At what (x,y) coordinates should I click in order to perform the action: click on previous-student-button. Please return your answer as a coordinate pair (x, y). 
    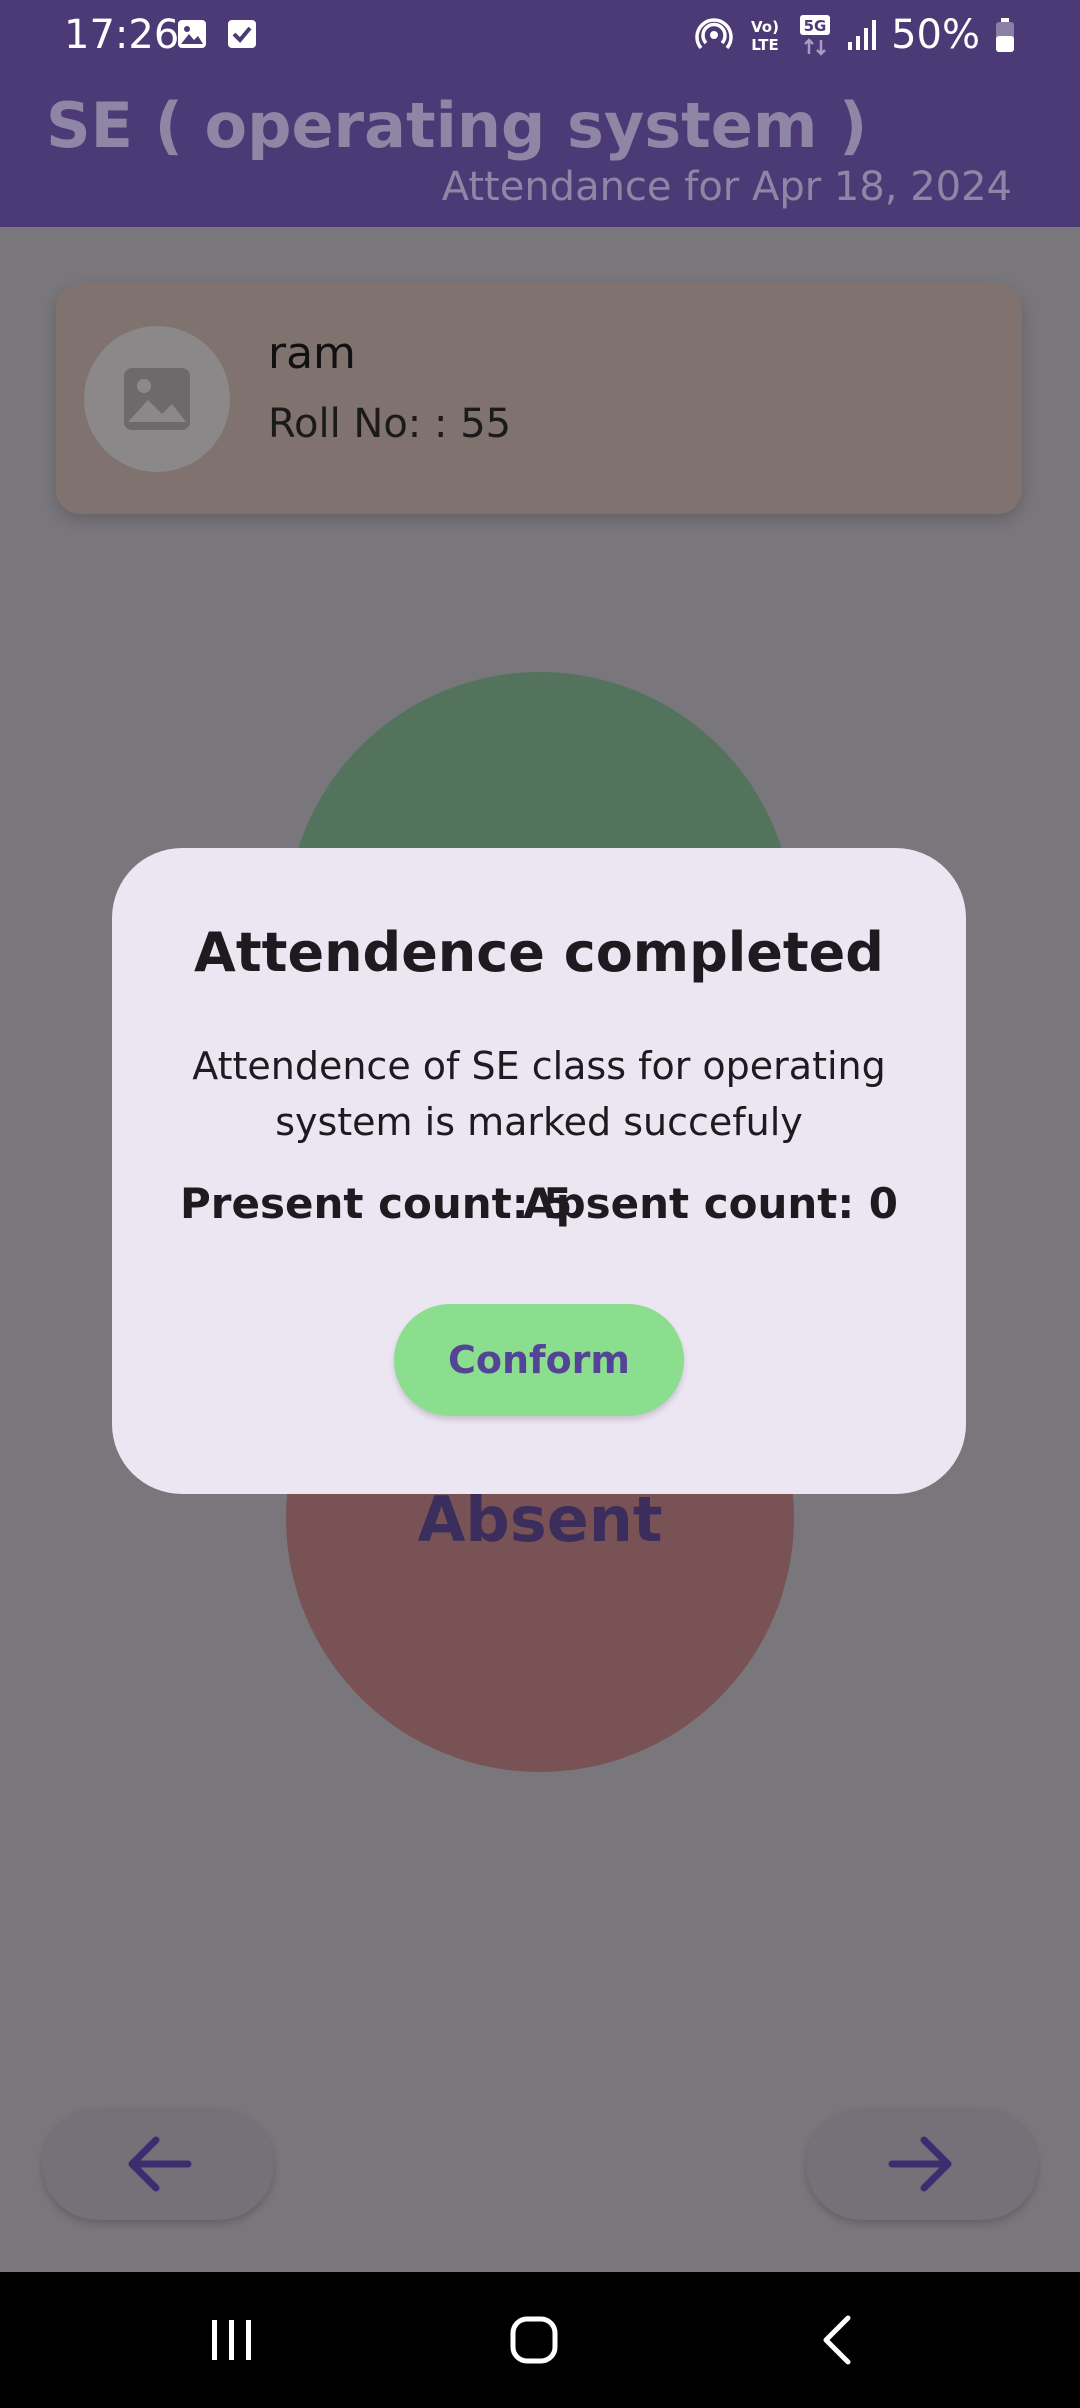
    Looking at the image, I should click on (158, 2164).